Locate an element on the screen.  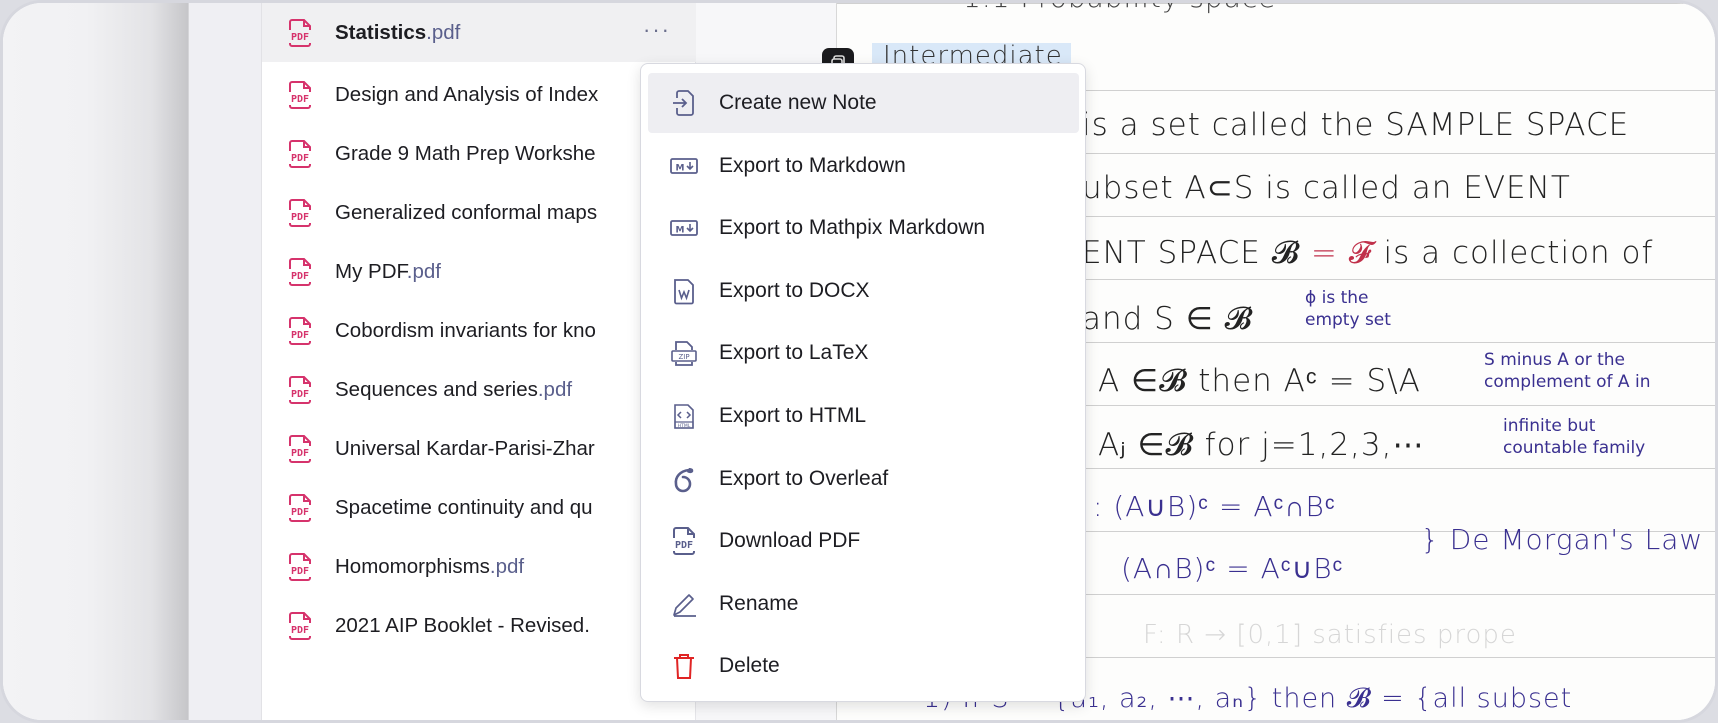
menu-item-export-to-overleaf: Export to Overleaf is located at coordinates (863, 479).